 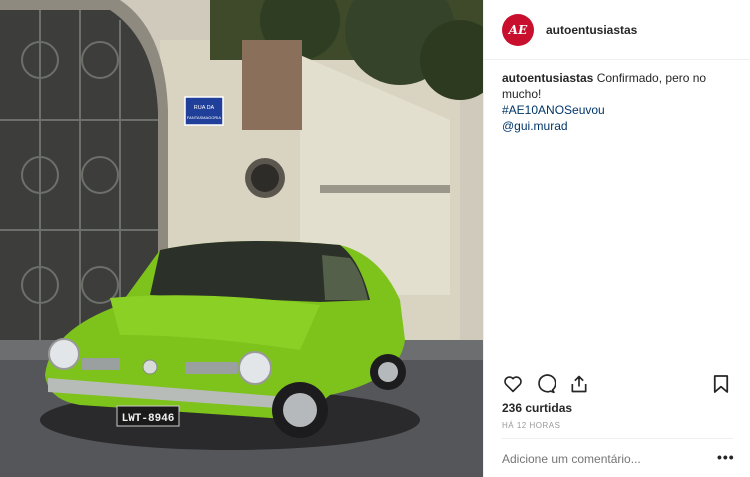 I want to click on avatar: AE, so click(x=518, y=29).